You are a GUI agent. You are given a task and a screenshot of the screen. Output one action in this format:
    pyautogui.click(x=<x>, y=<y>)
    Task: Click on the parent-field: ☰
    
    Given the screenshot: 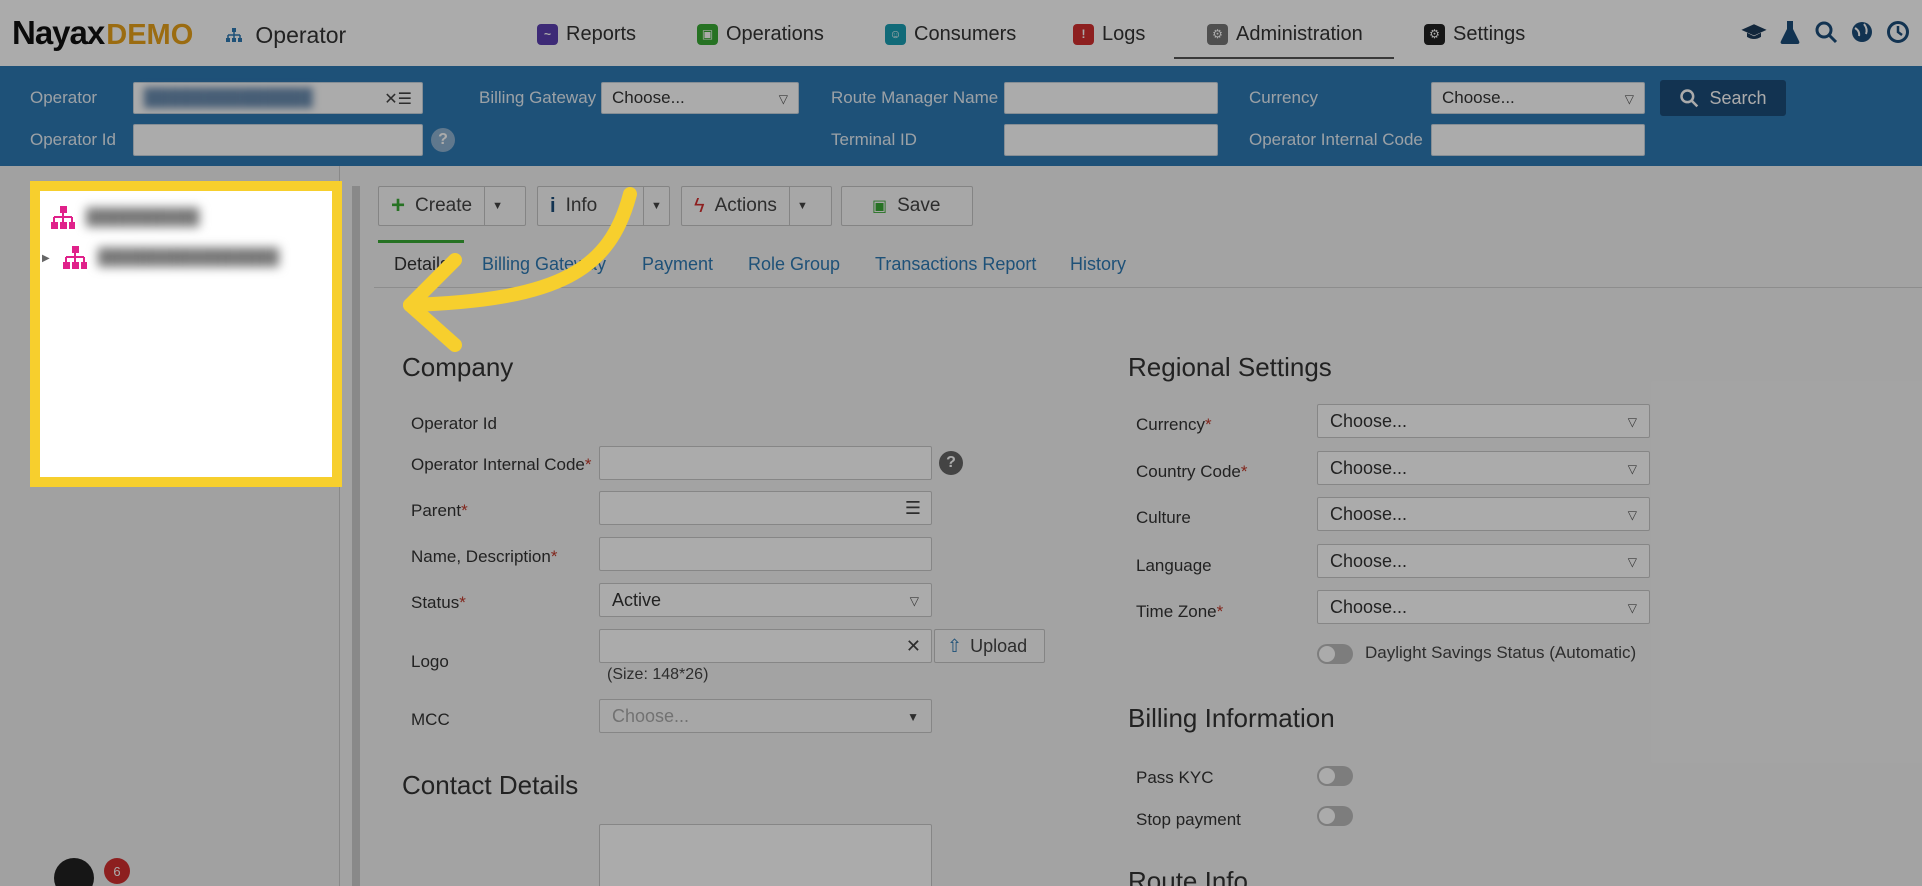 What is the action you would take?
    pyautogui.click(x=765, y=508)
    